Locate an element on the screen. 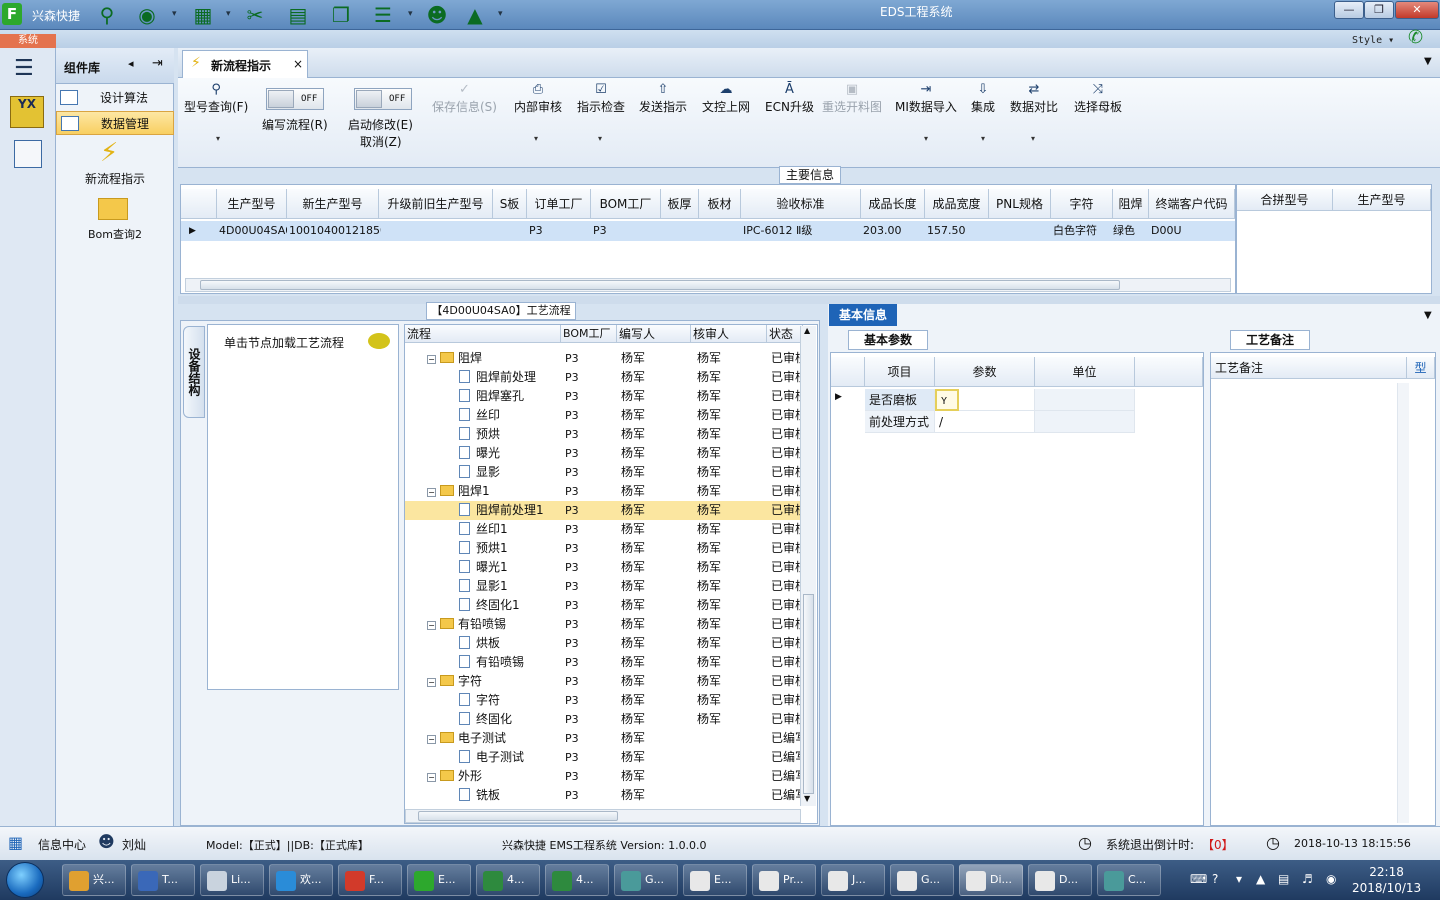  select-master-board-button: ⤨ 选择母板 is located at coordinates (1098, 98).